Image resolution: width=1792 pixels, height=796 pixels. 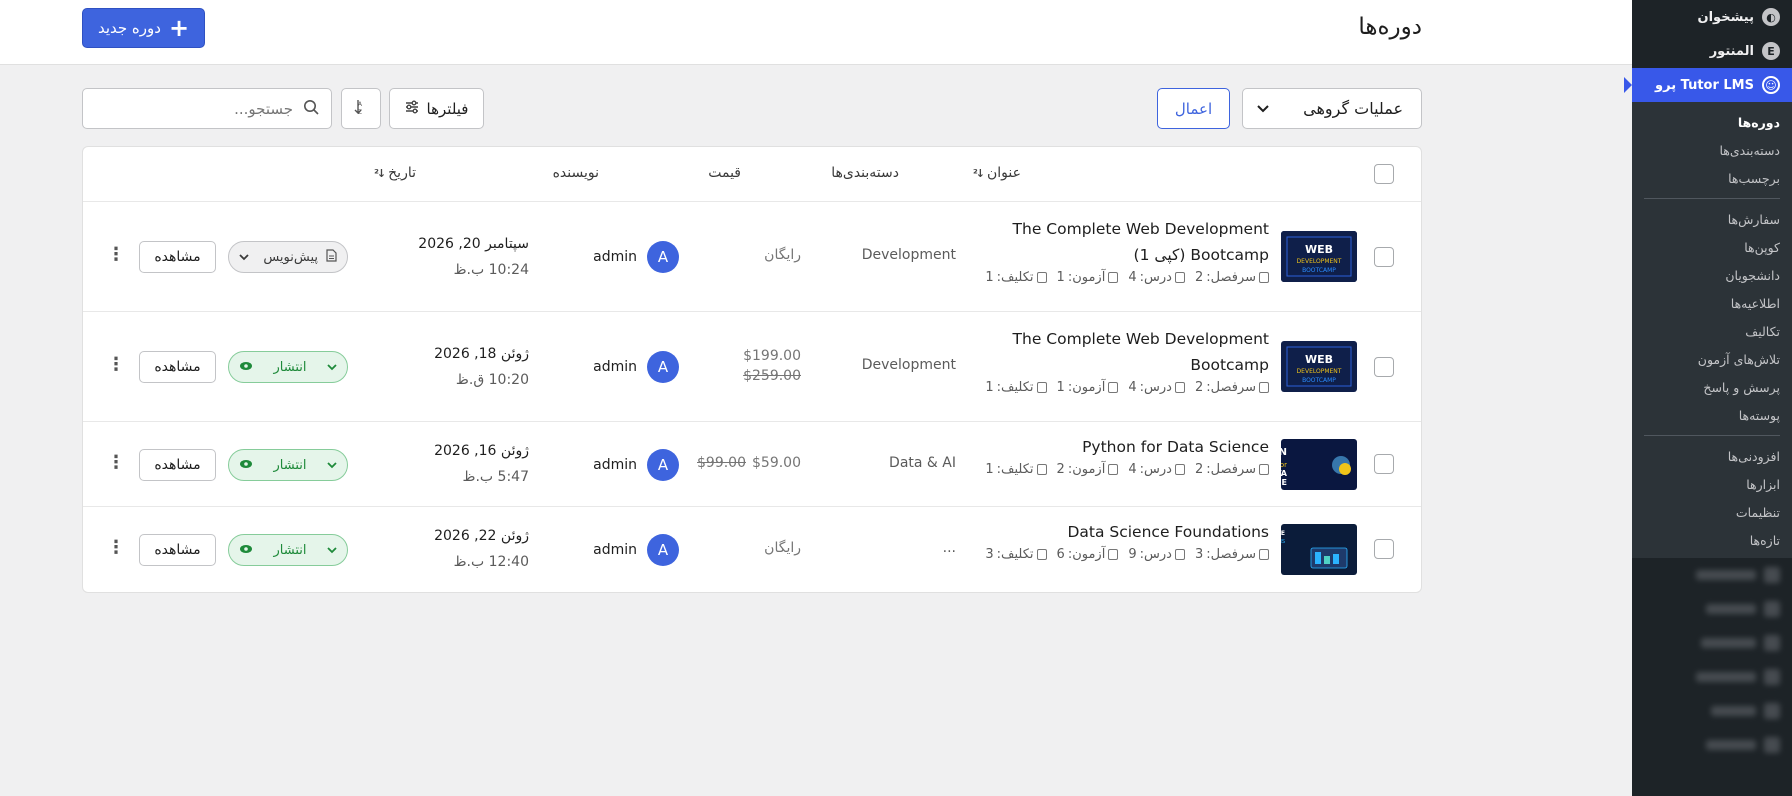 I want to click on dashboard-icon: ◐, so click(x=1771, y=17).